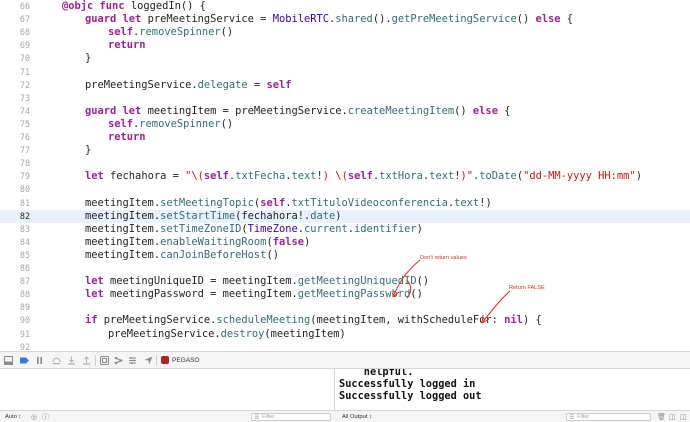 This screenshot has height=422, width=690. Describe the element at coordinates (24, 84) in the screenshot. I see `line-number: 72` at that location.